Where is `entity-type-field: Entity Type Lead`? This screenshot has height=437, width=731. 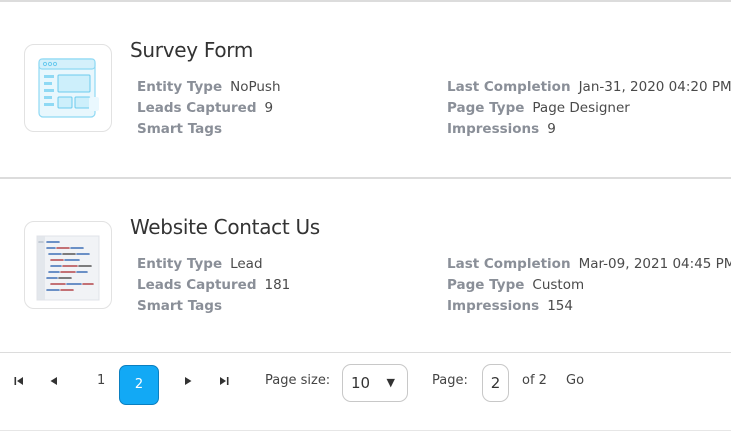
entity-type-field: Entity Type Lead is located at coordinates (200, 264).